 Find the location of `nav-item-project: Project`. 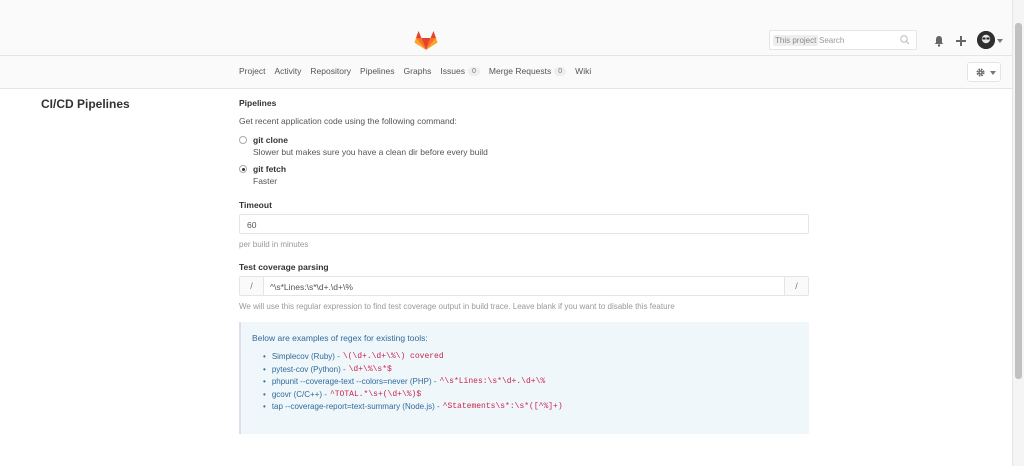

nav-item-project: Project is located at coordinates (252, 71).